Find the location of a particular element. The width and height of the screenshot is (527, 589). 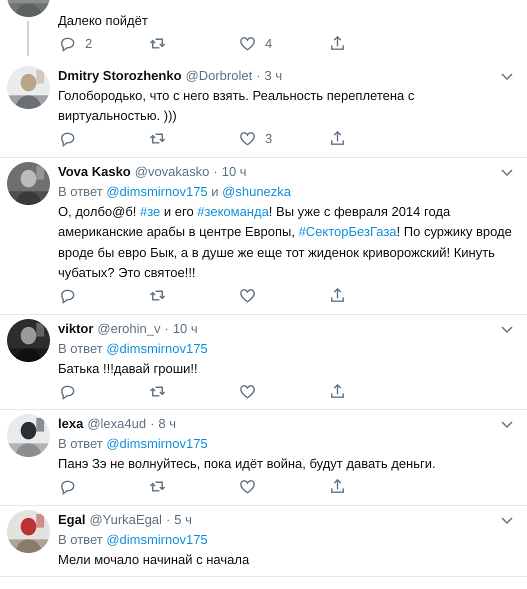

user-handle: @YurkaEgal is located at coordinates (125, 520).